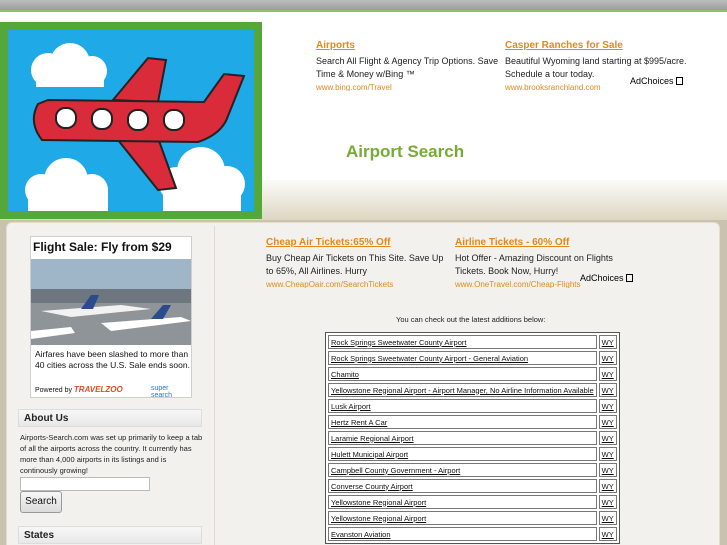  I want to click on table-row: Converse County Airport WY, so click(472, 486).